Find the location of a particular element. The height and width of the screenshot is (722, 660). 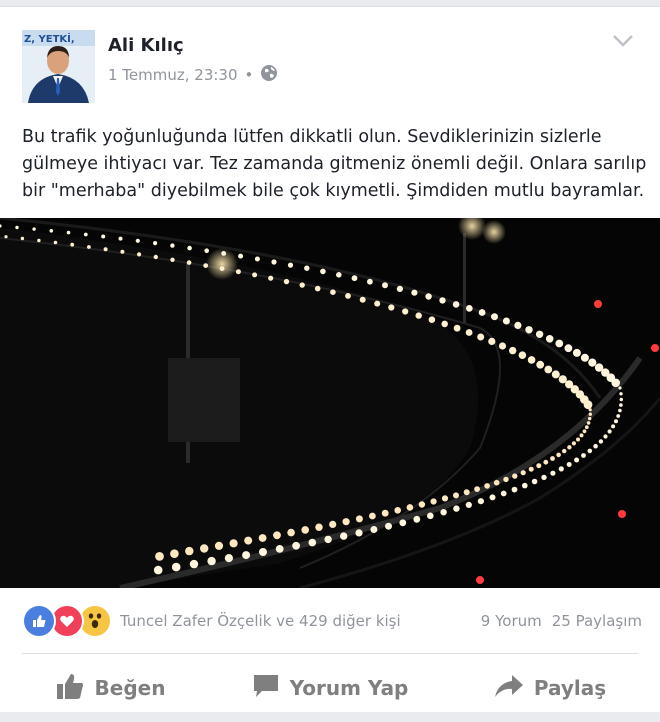

action-bar: Beğen Yorum Yap Paylaş is located at coordinates (330, 688).